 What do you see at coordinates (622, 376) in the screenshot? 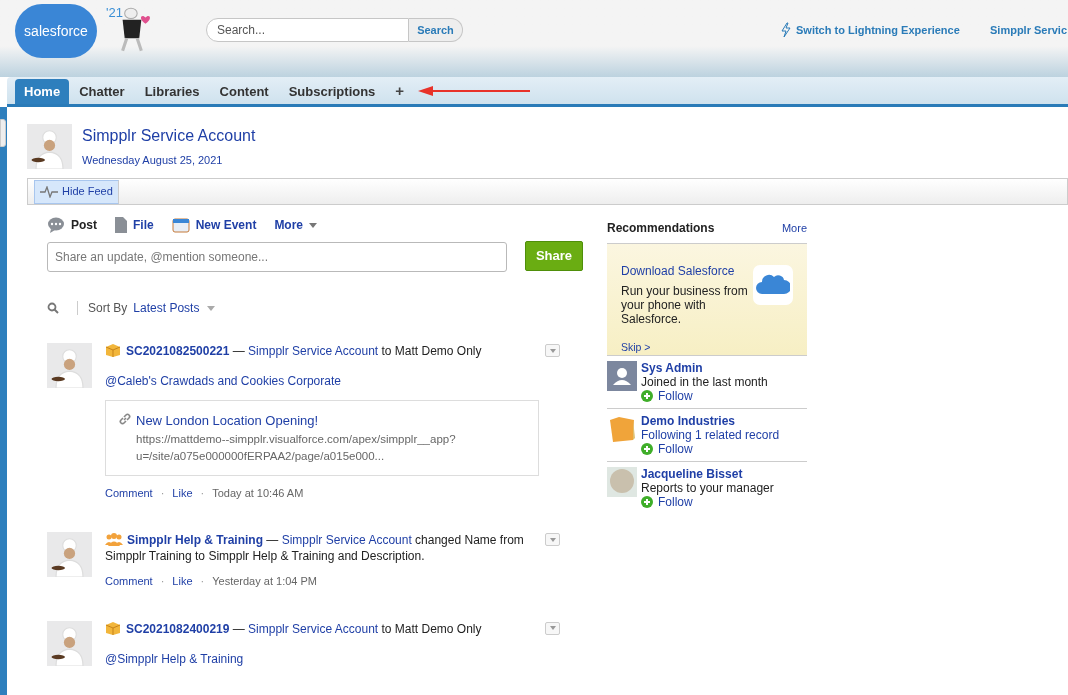
I see `user-silhouette-icon` at bounding box center [622, 376].